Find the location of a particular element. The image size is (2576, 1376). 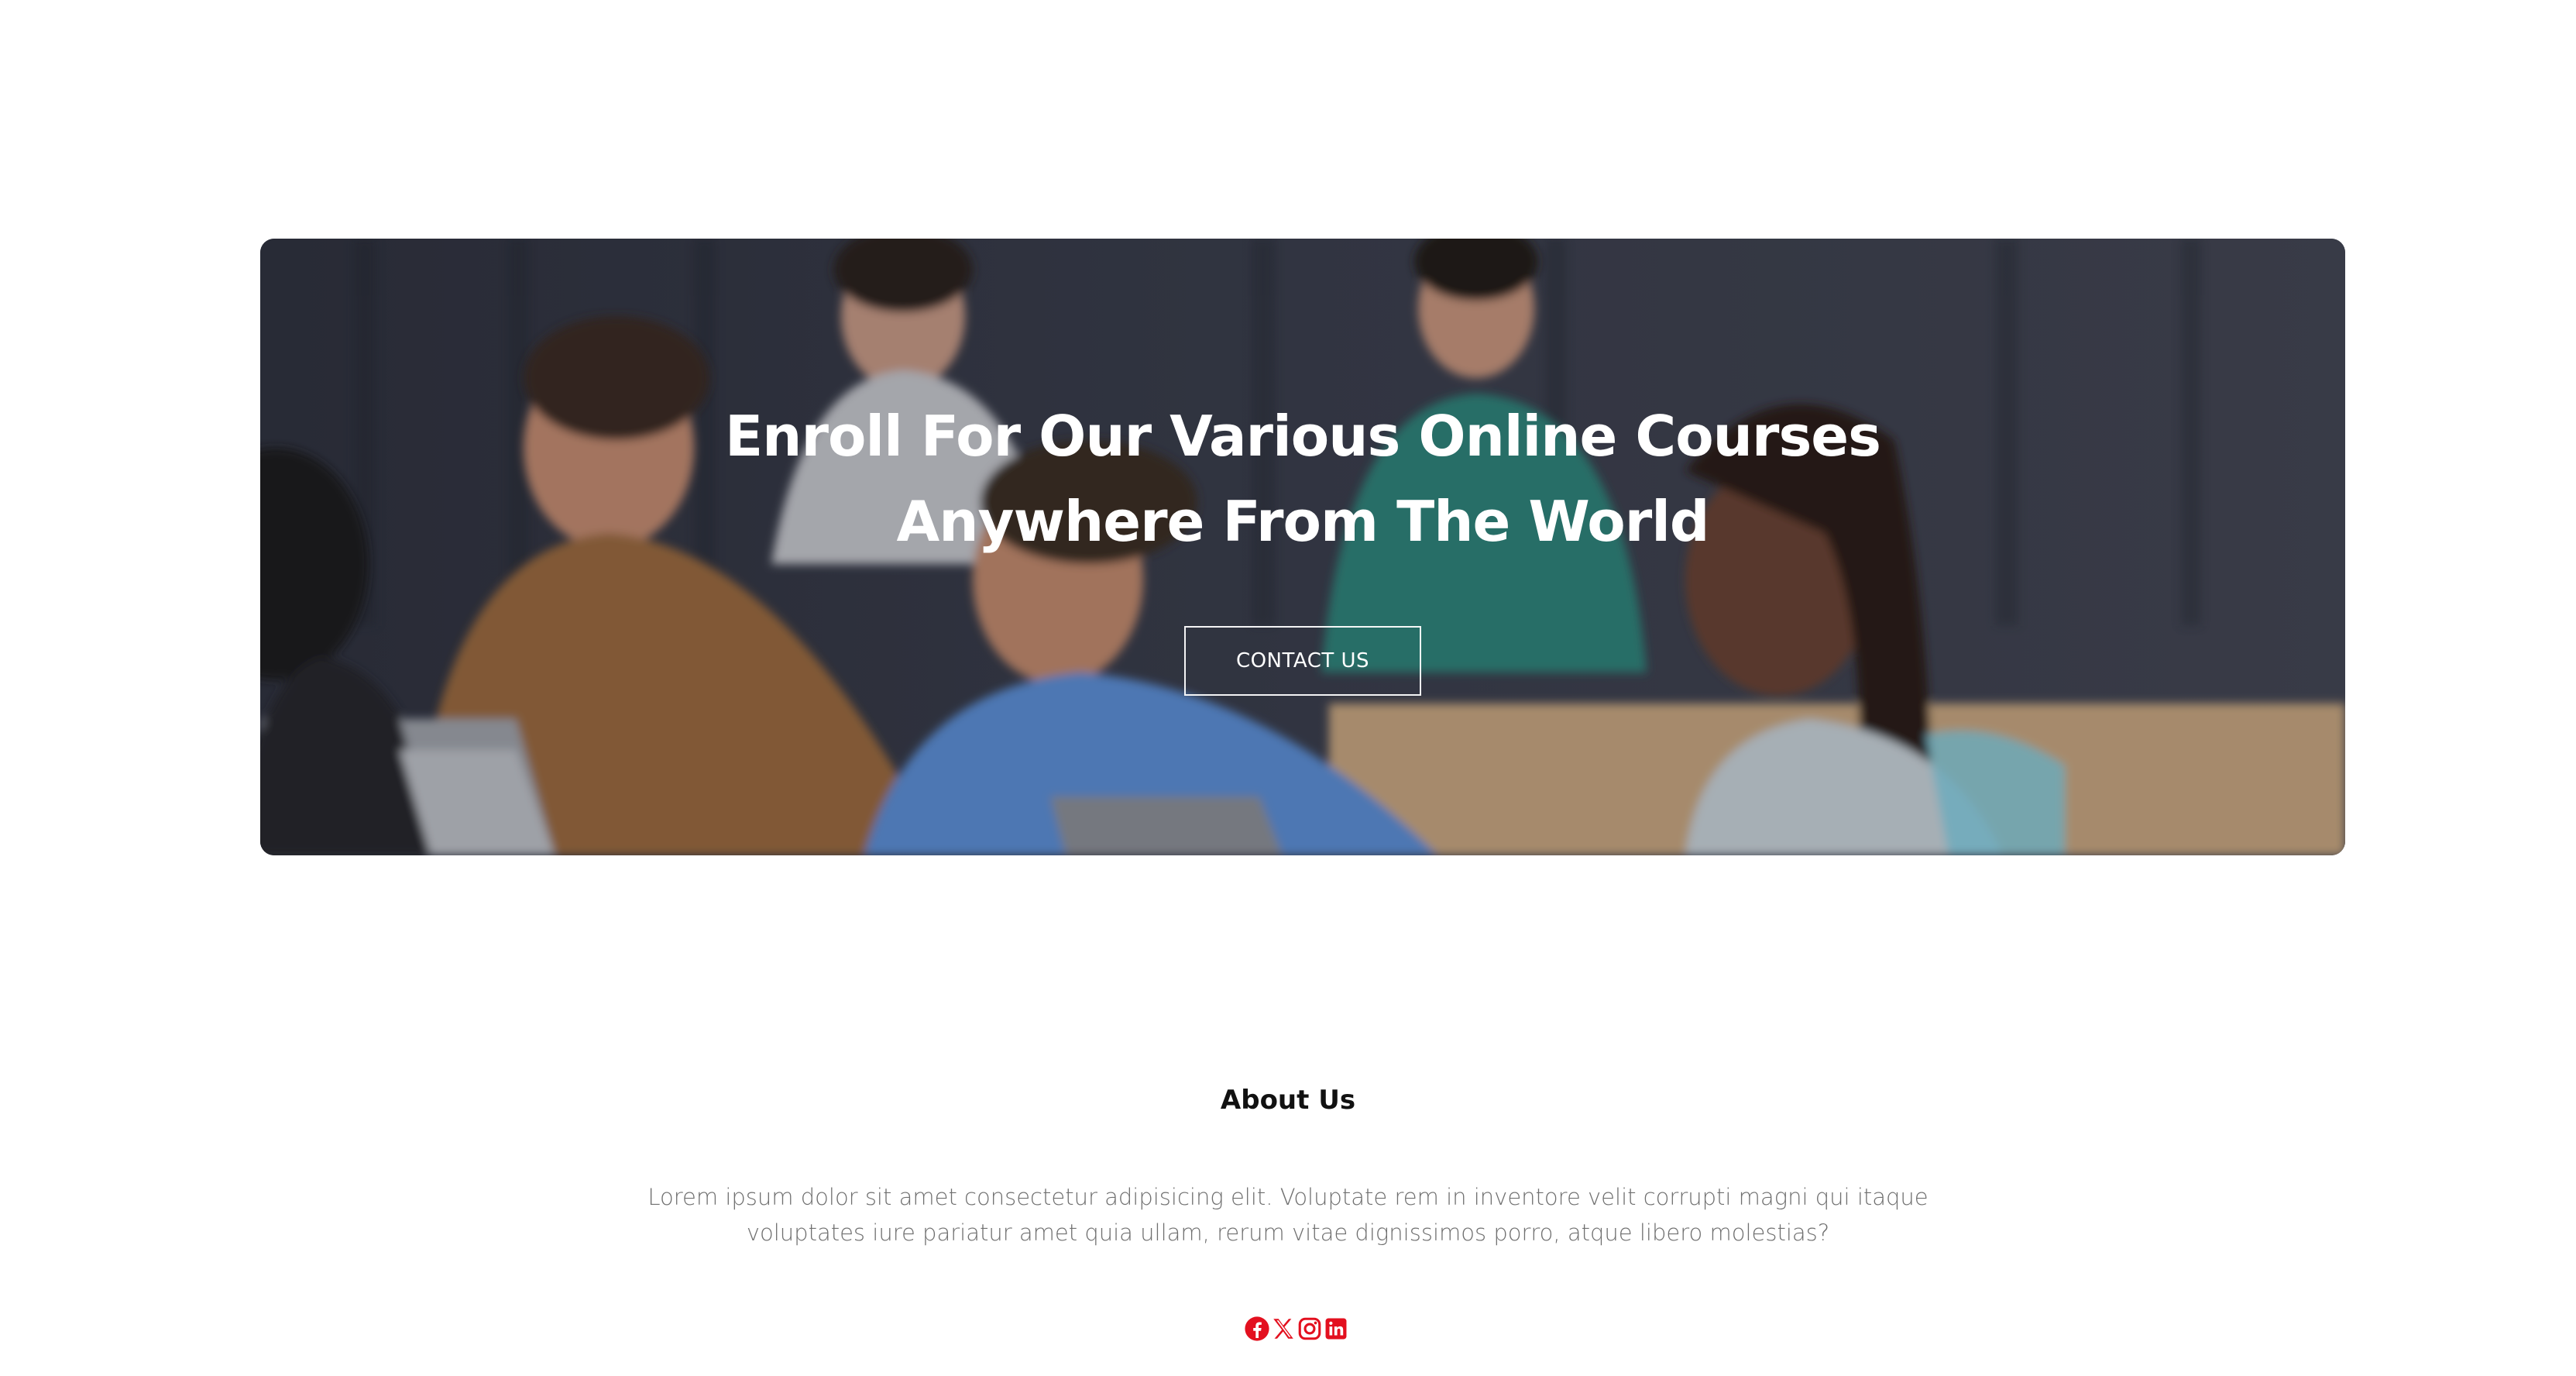

social-links is located at coordinates (1295, 1328).